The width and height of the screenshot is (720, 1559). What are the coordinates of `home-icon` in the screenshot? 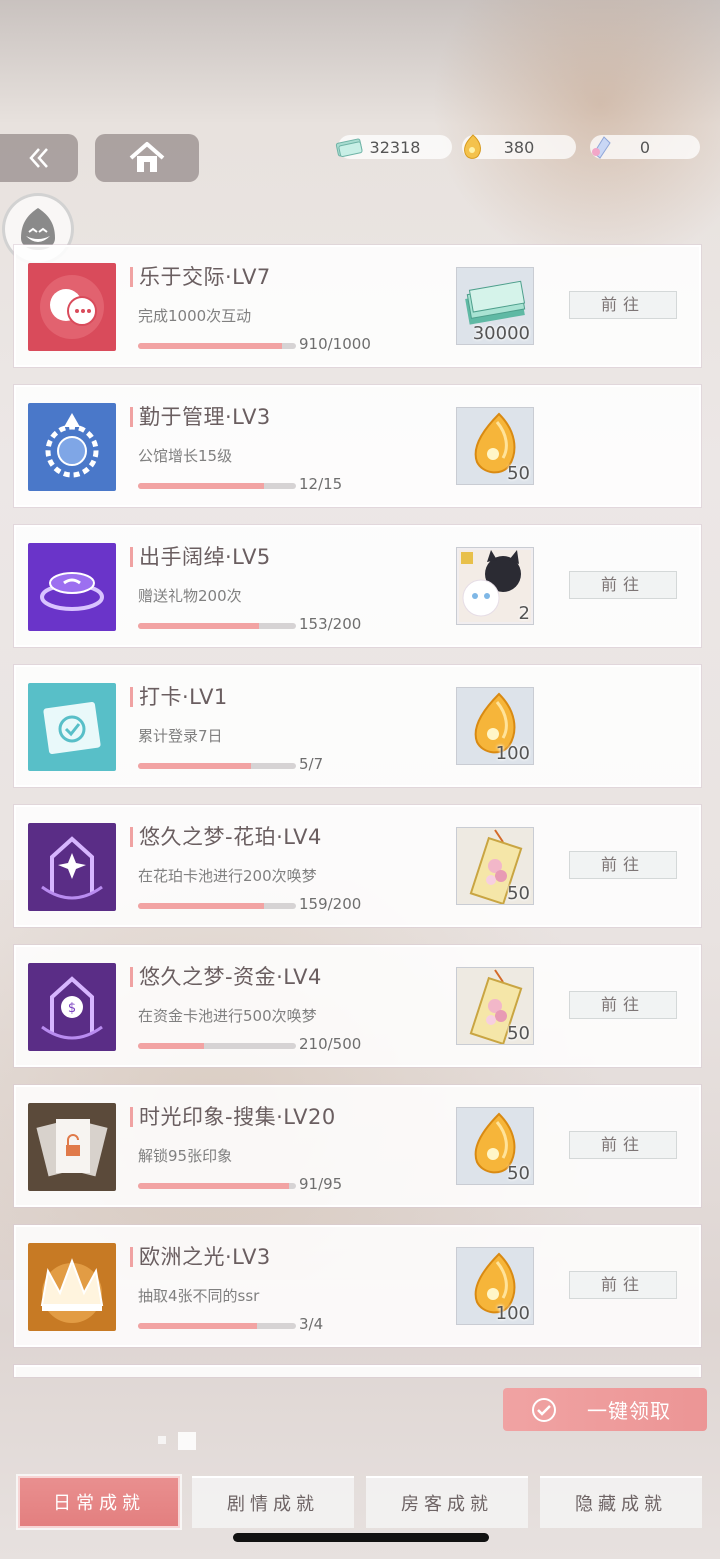 It's located at (147, 157).